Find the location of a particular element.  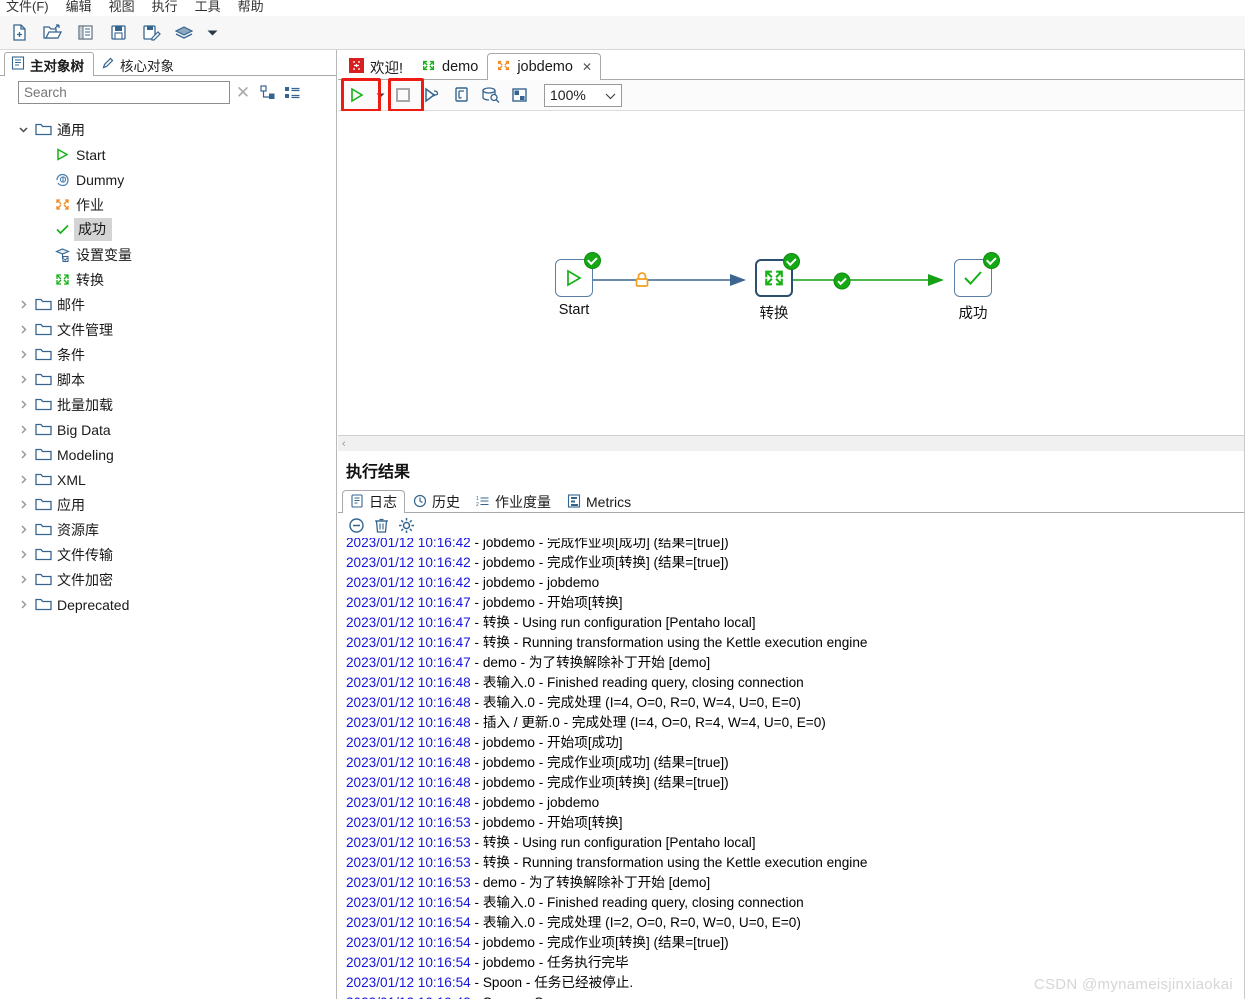

tree-item-folder: 通用 is located at coordinates (168, 129).